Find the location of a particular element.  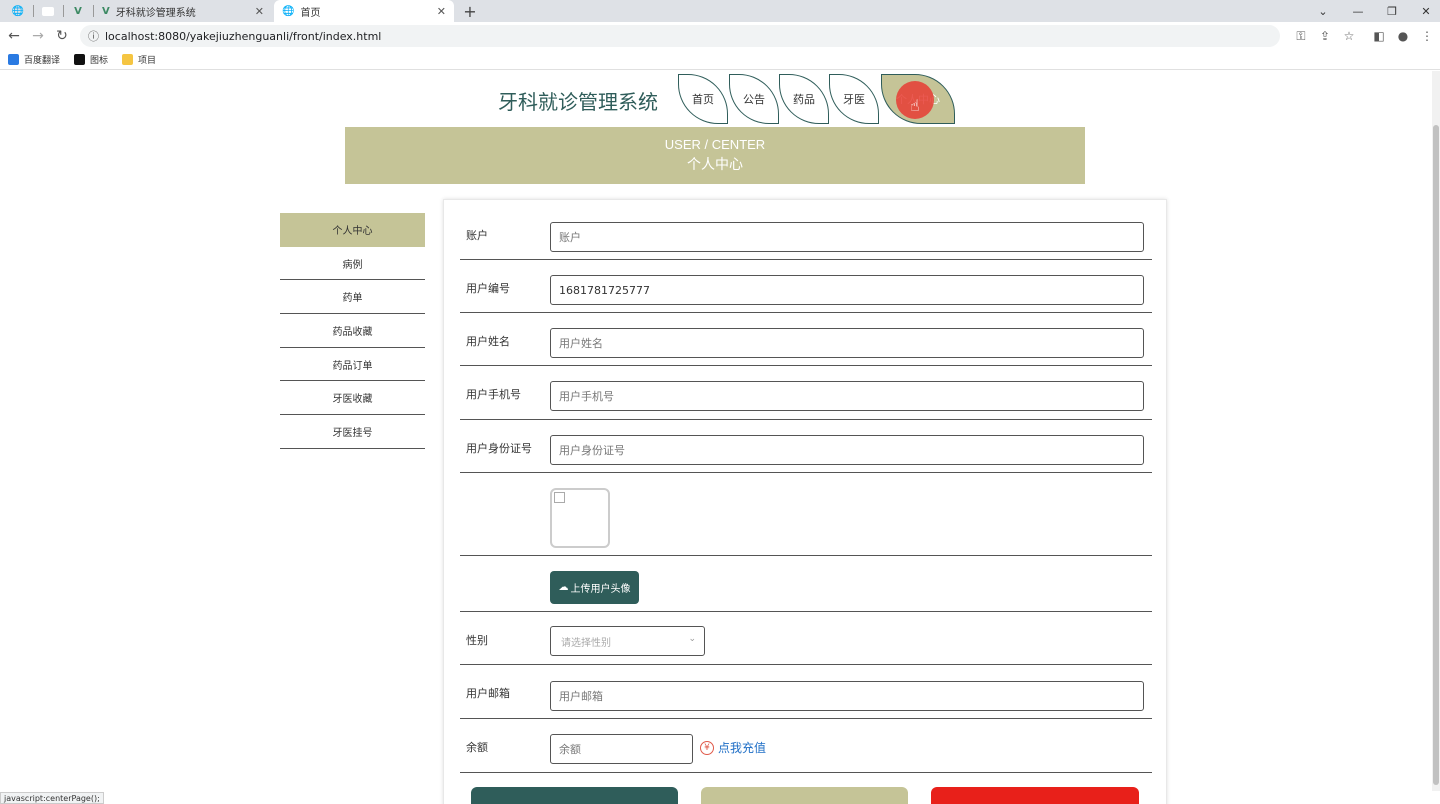

tab-system: V 牙科就诊管理系统 ✕ is located at coordinates (184, 11).